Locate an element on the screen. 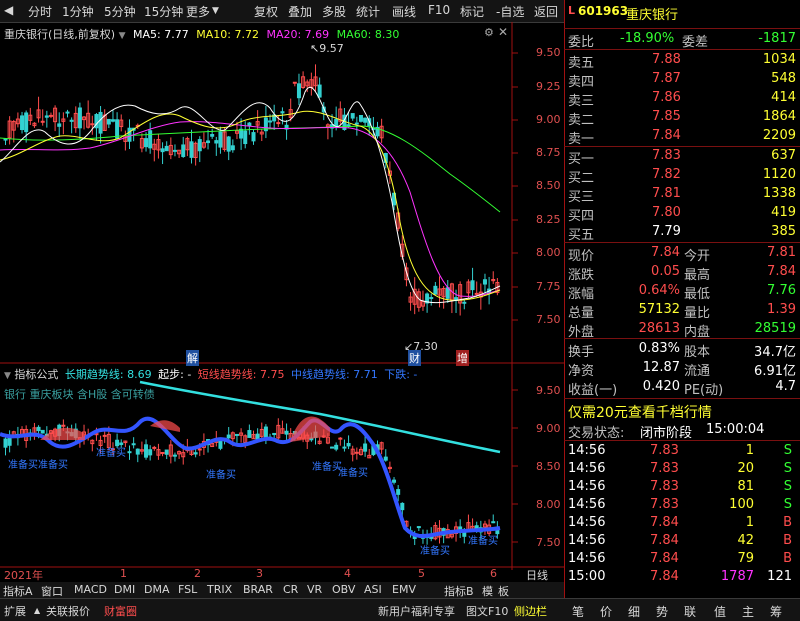 Image resolution: width=800 pixels, height=621 pixels. tab-vr: VR is located at coordinates (314, 589).